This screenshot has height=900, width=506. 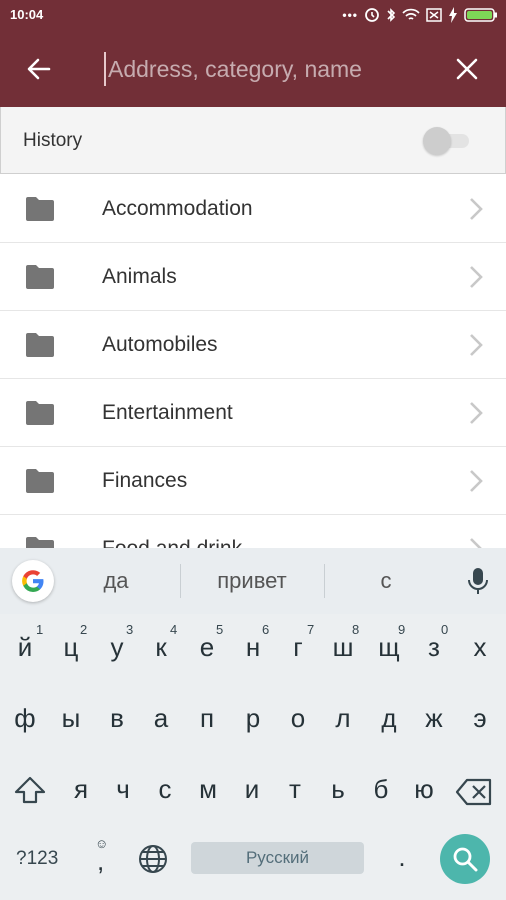 I want to click on search-app-bar, so click(x=253, y=68).